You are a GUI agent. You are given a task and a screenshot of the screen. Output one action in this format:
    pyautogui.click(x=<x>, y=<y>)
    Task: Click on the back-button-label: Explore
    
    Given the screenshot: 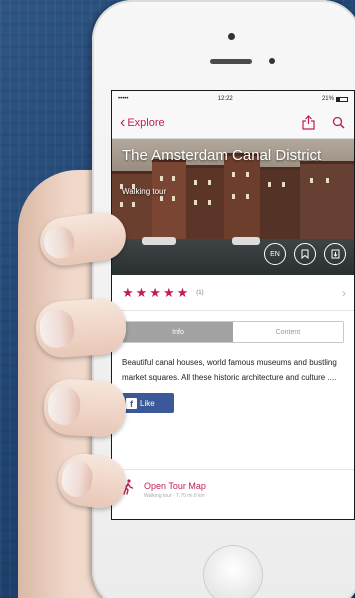 What is the action you would take?
    pyautogui.click(x=146, y=122)
    